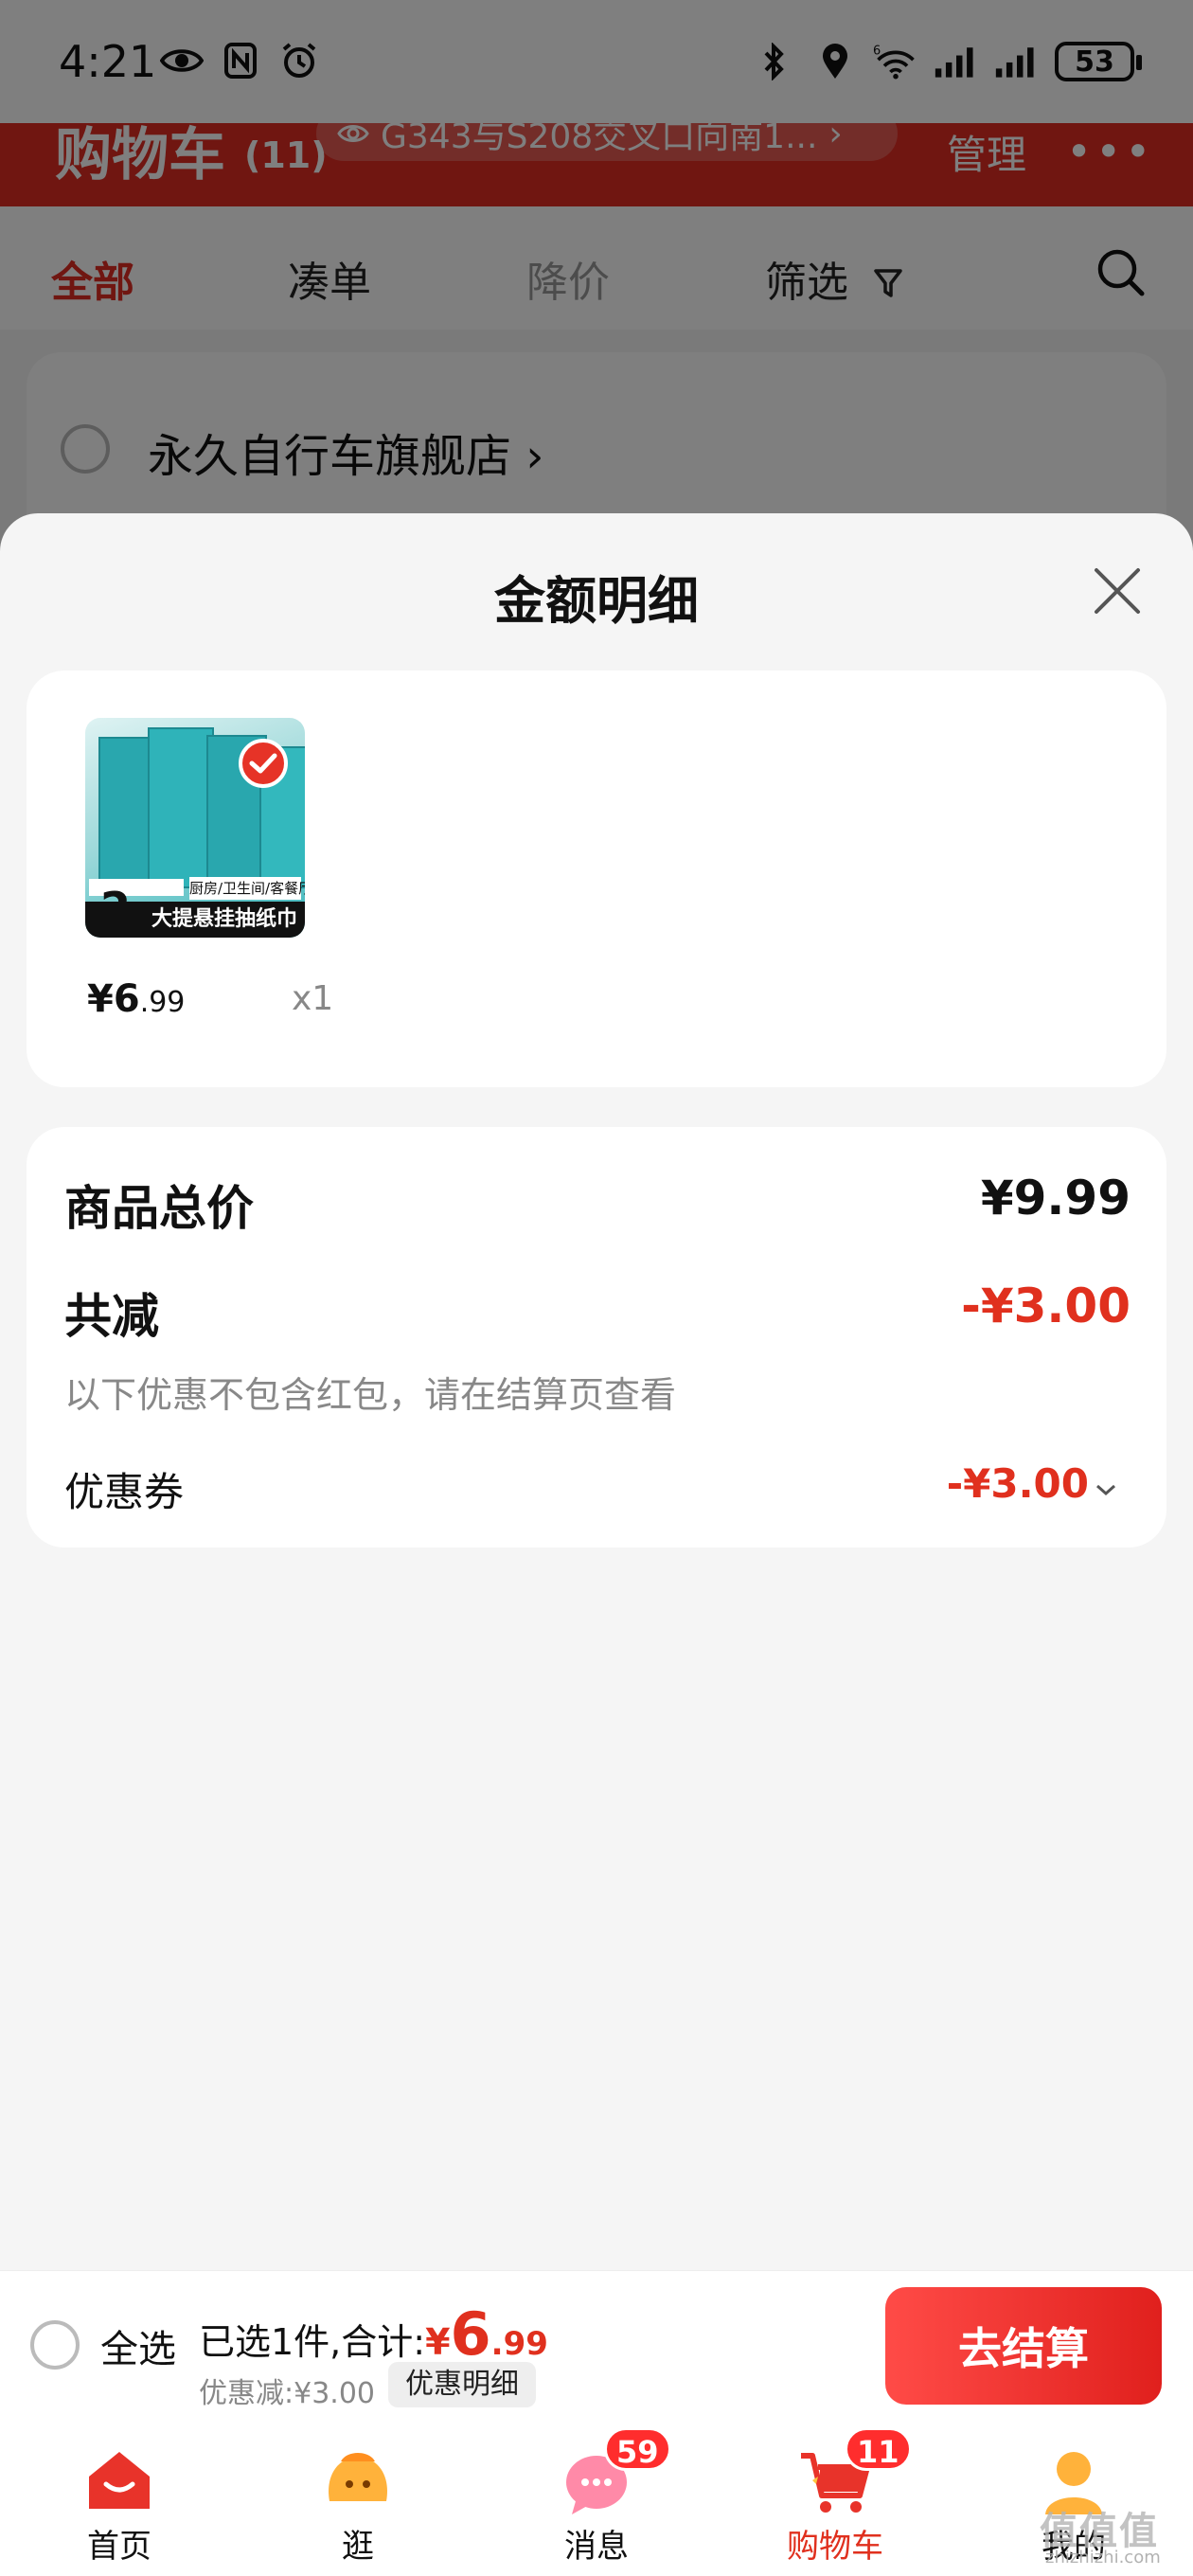  I want to click on nav-label-cart: 购物车, so click(835, 2547).